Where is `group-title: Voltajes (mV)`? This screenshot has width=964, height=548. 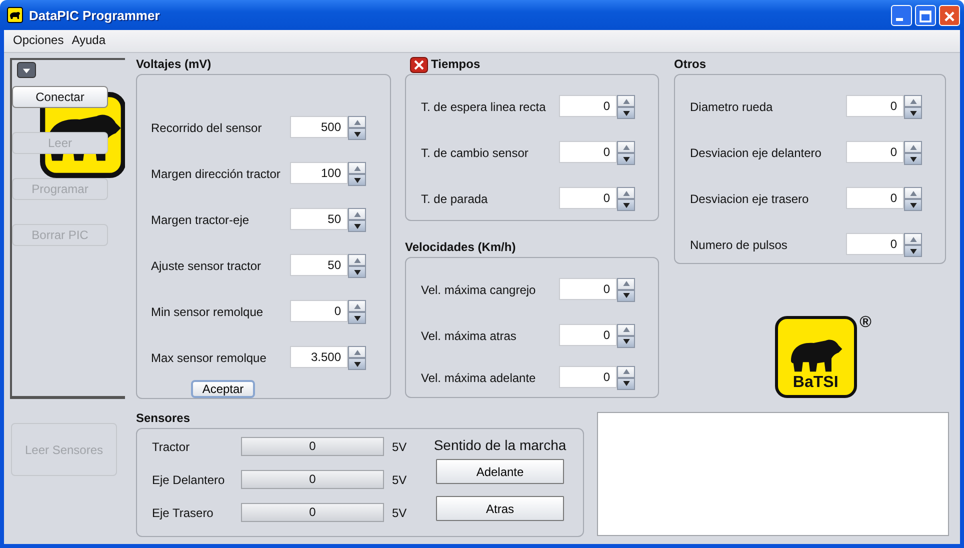
group-title: Voltajes (mV) is located at coordinates (174, 64).